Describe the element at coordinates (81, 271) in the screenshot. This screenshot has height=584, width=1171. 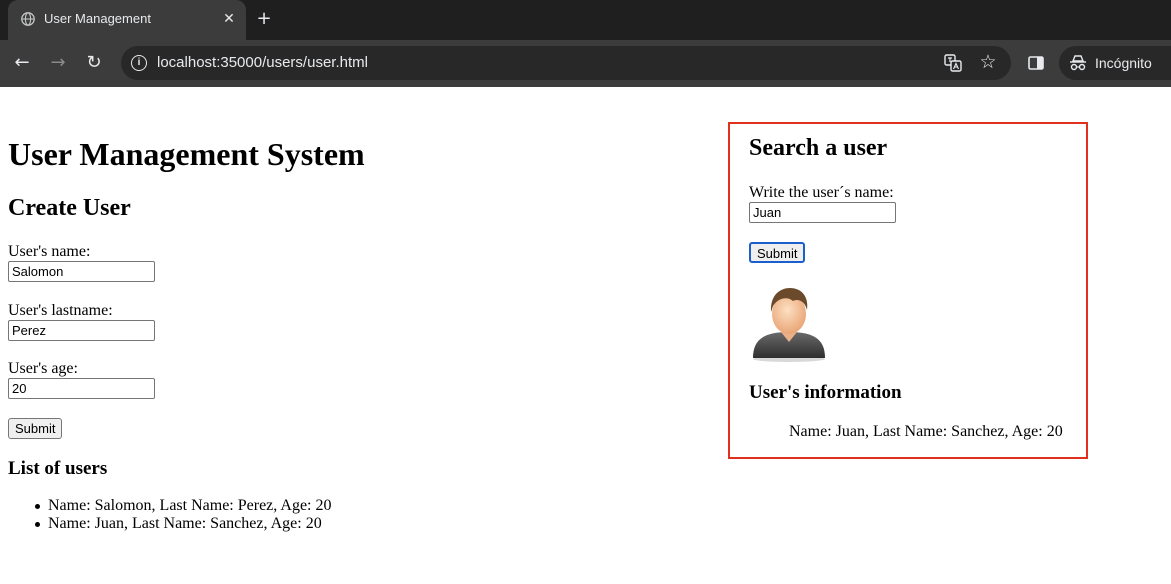
I see `name-input` at that location.